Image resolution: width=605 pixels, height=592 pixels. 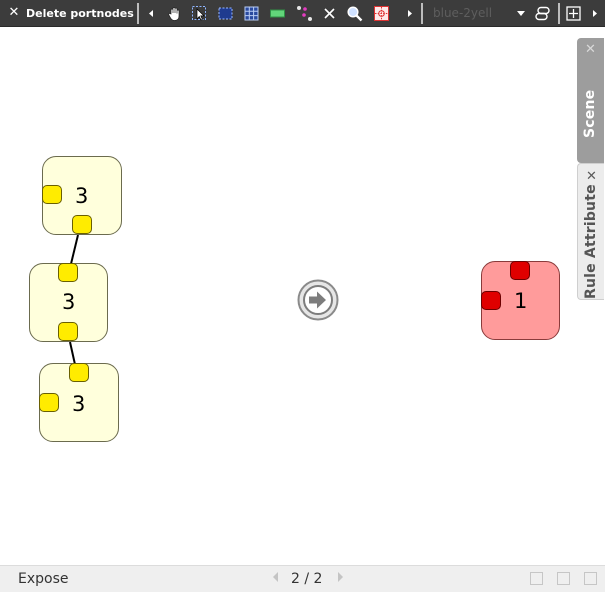 I want to click on select-box-icon, so click(x=225, y=13).